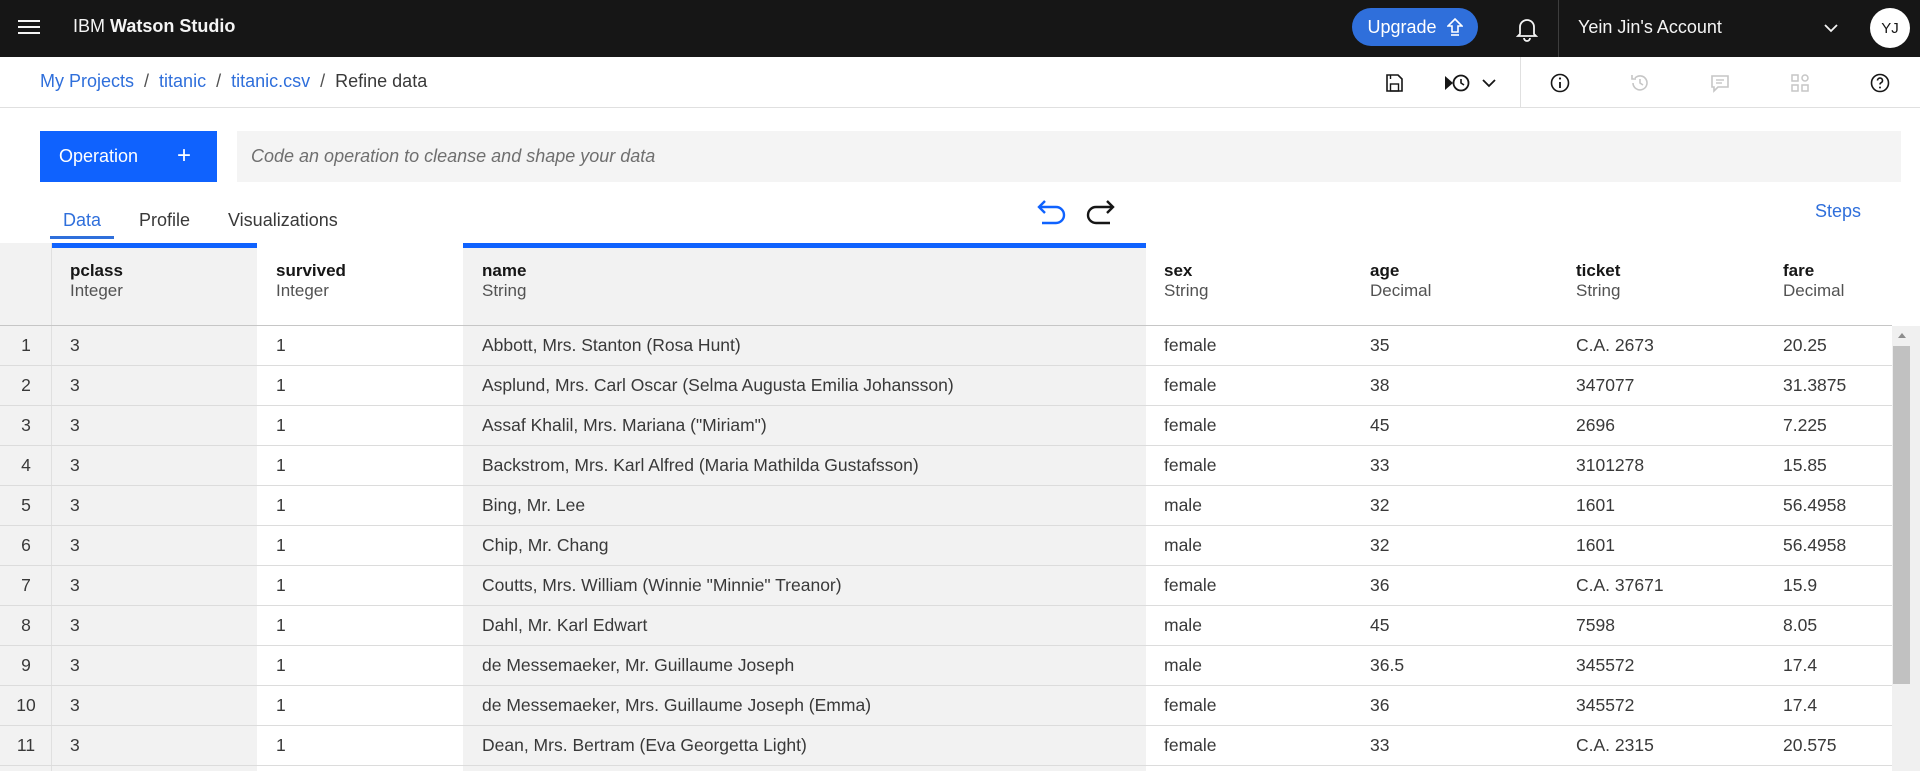 The height and width of the screenshot is (771, 1920). I want to click on table-cell-name: Assaf Khalil, Mrs. Mariana ("Miriam"), so click(624, 425).